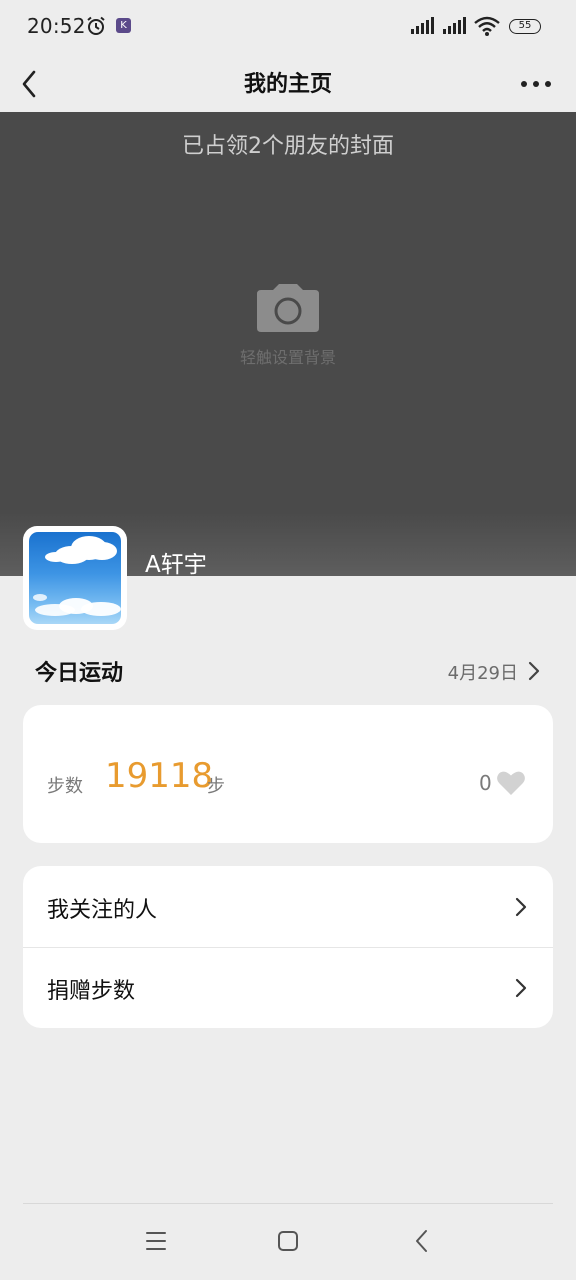  Describe the element at coordinates (536, 84) in the screenshot. I see `more-icon` at that location.